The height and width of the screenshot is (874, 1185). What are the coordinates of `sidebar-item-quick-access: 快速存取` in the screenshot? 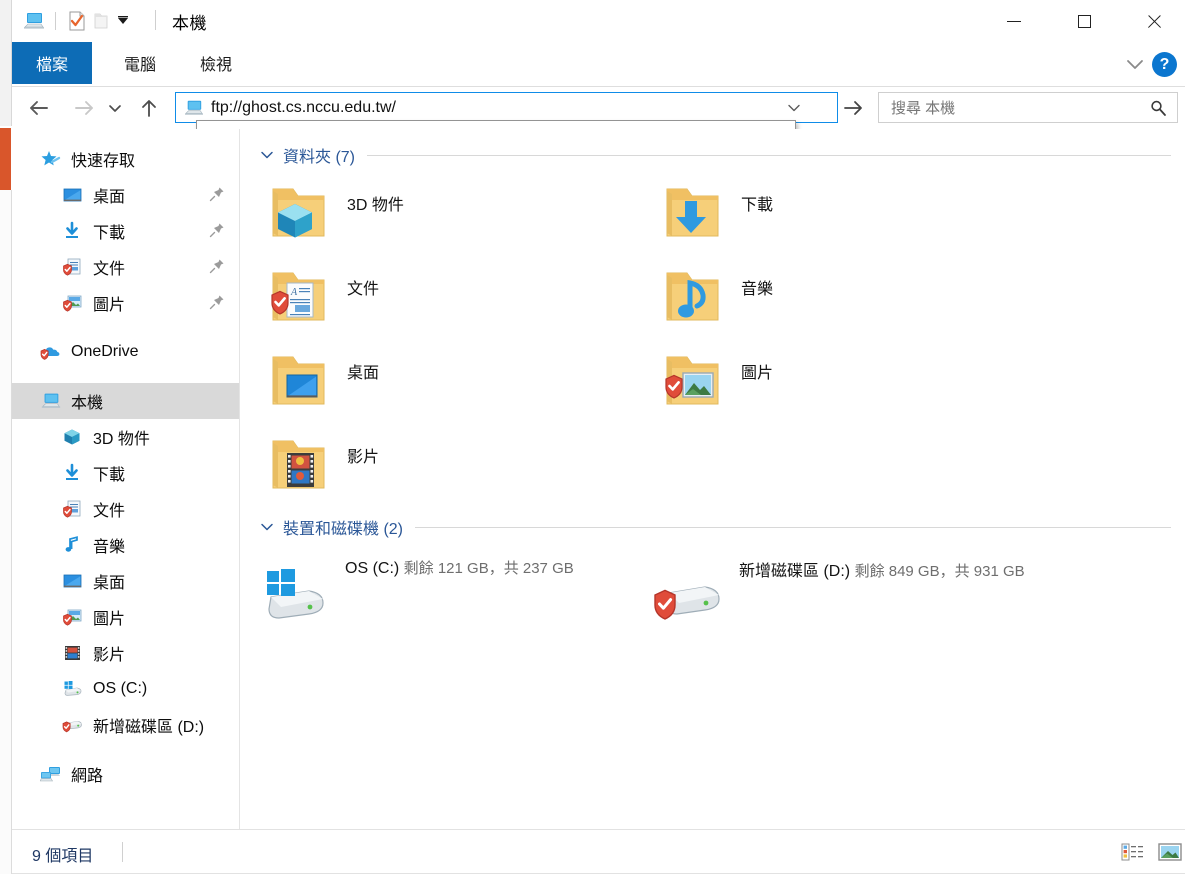 It's located at (125, 159).